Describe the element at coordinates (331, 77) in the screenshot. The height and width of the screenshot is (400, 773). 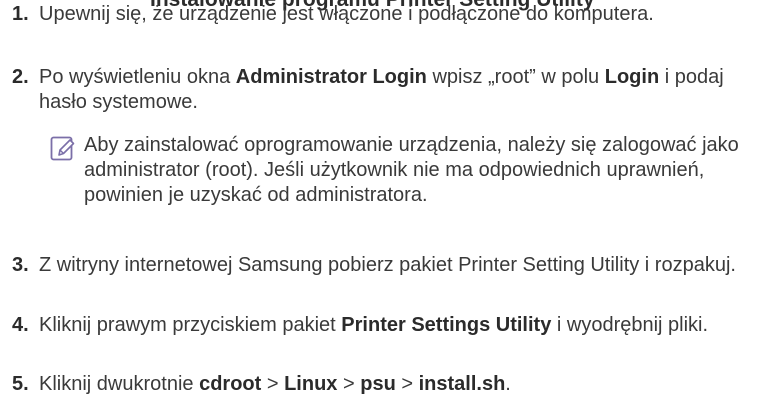
I see `step-text-bold: Administrator Login` at that location.